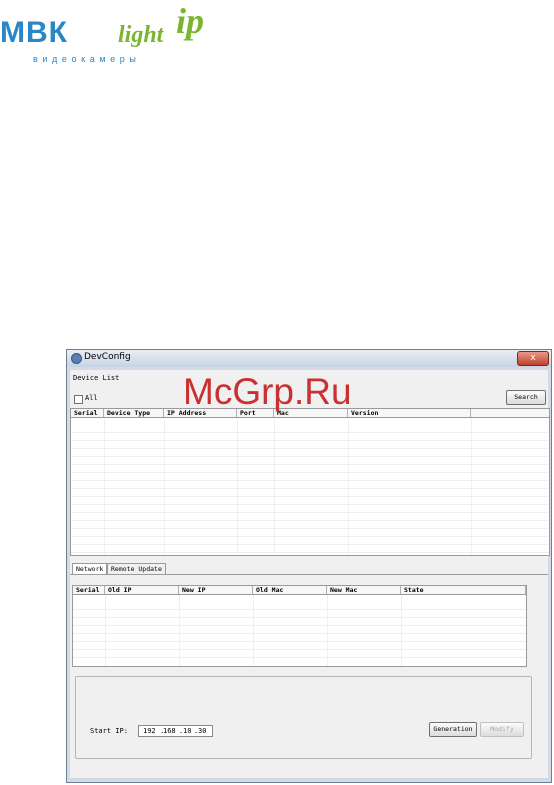 The width and height of the screenshot is (554, 785). What do you see at coordinates (533, 358) in the screenshot?
I see `close-button: x` at bounding box center [533, 358].